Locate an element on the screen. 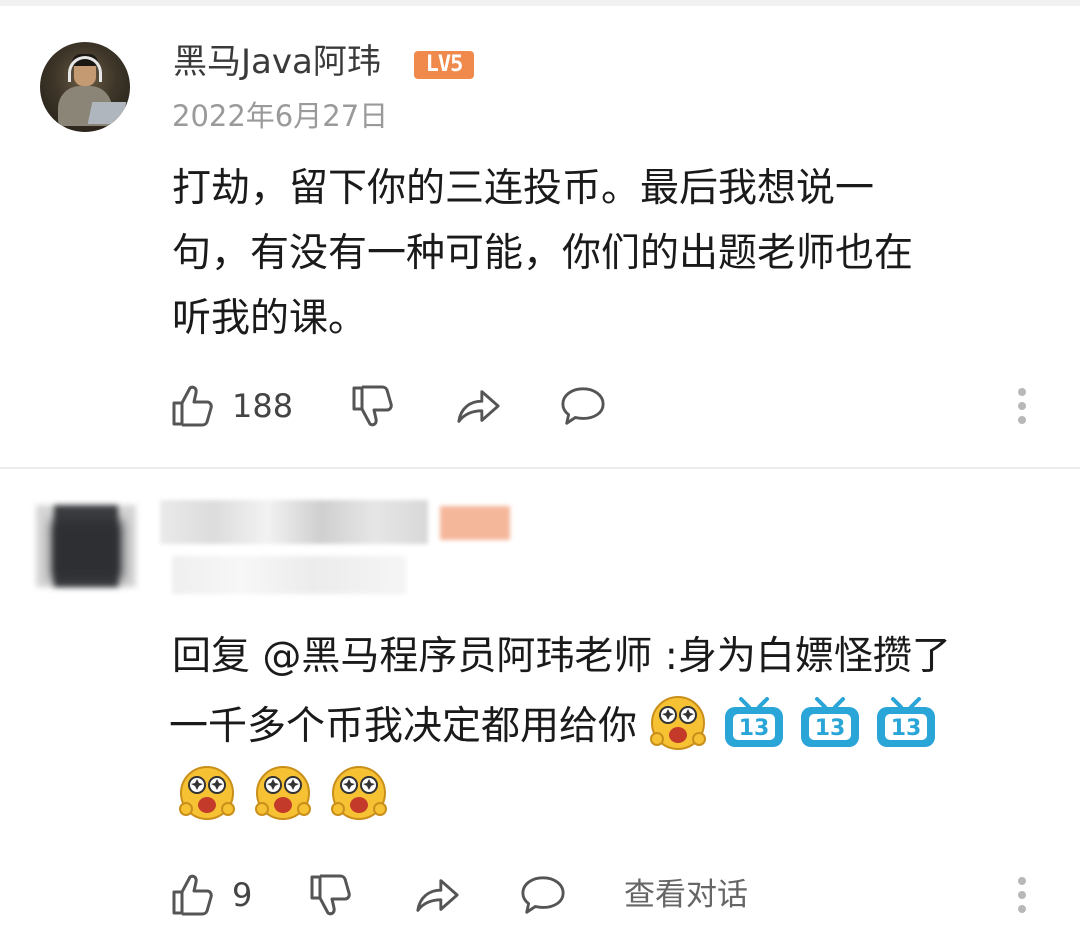 The width and height of the screenshot is (1080, 952). comment-text-line: 回复 @黑马程序员阿玮老师 :身为白嫖怪攒了 is located at coordinates (561, 656).